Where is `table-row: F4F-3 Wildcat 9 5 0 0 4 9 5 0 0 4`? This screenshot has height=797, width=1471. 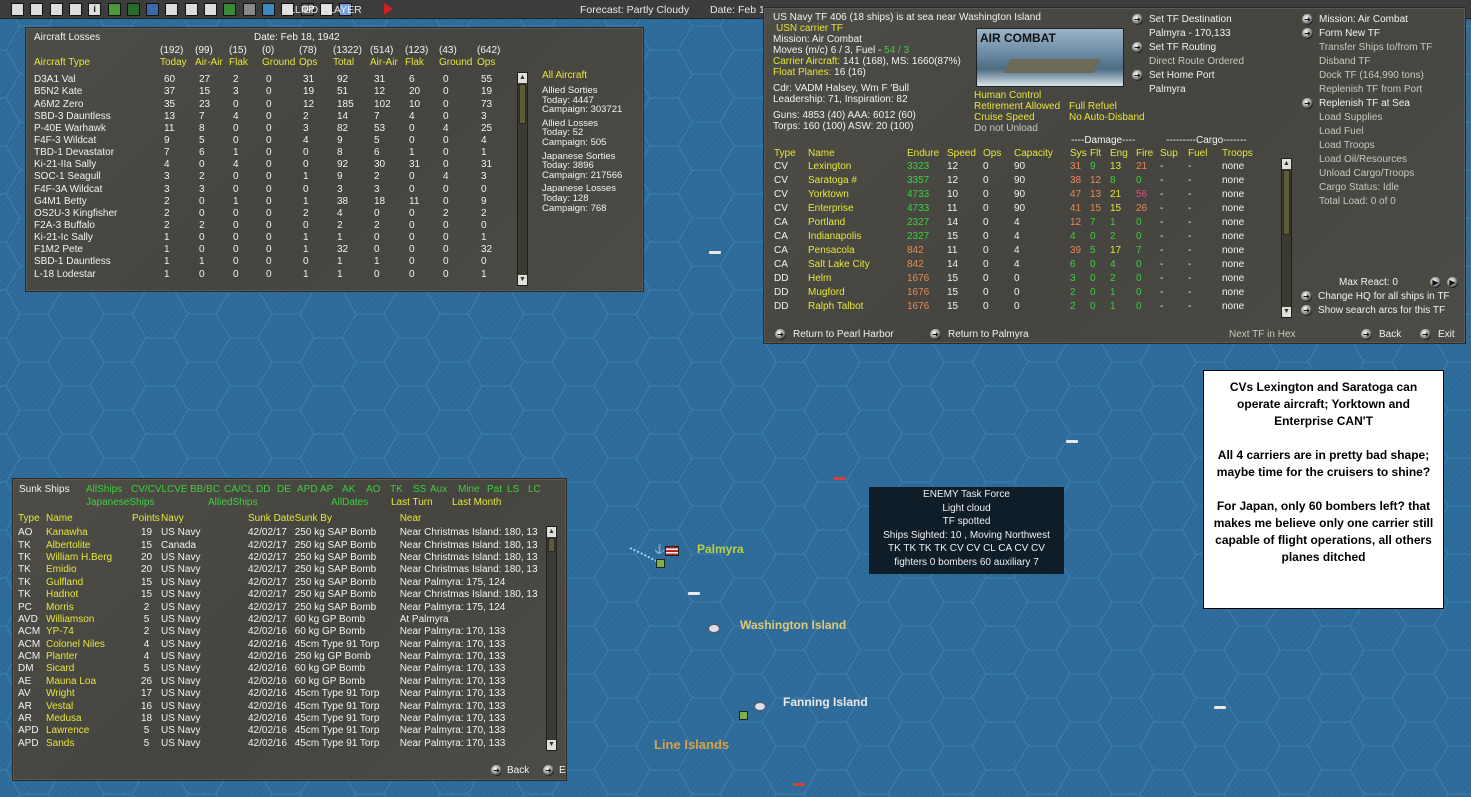 table-row: F4F-3 Wildcat 9 5 0 0 4 9 5 0 0 4 is located at coordinates (275, 141).